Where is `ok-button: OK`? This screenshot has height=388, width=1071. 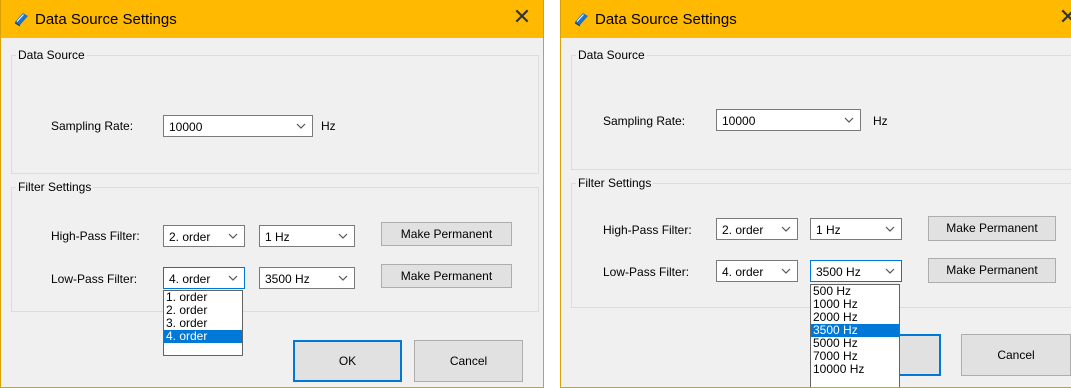 ok-button: OK is located at coordinates (347, 361).